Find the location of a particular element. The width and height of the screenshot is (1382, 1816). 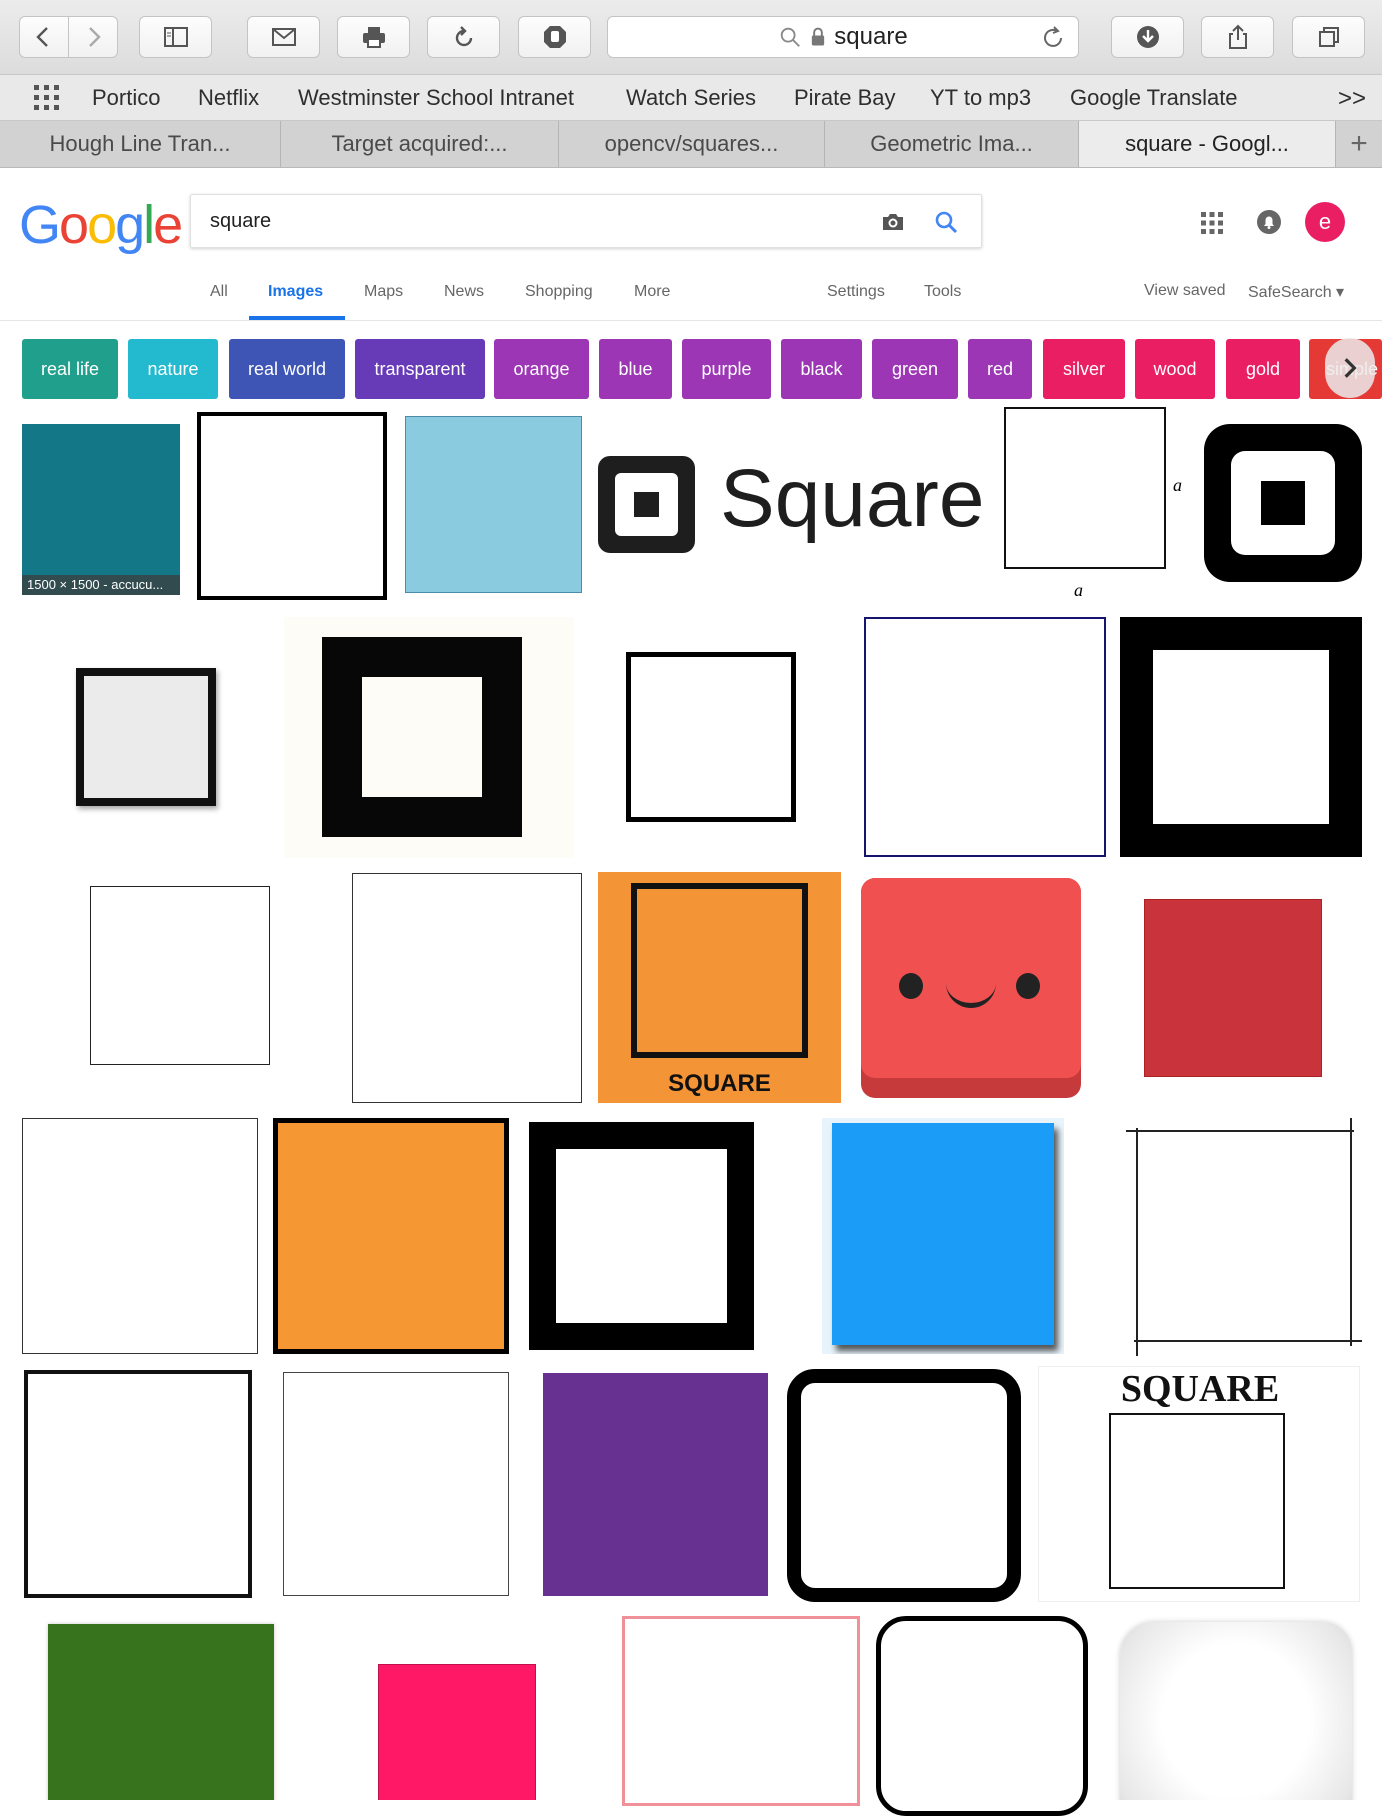

chip: real world is located at coordinates (287, 369).